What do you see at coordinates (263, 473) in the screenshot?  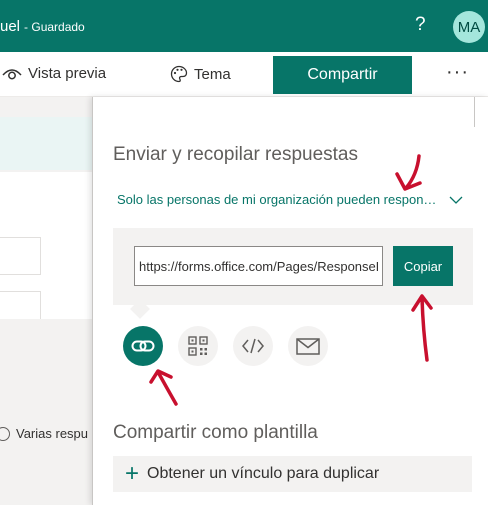 I see `duplicate-label: Obtener un vínculo para duplicar` at bounding box center [263, 473].